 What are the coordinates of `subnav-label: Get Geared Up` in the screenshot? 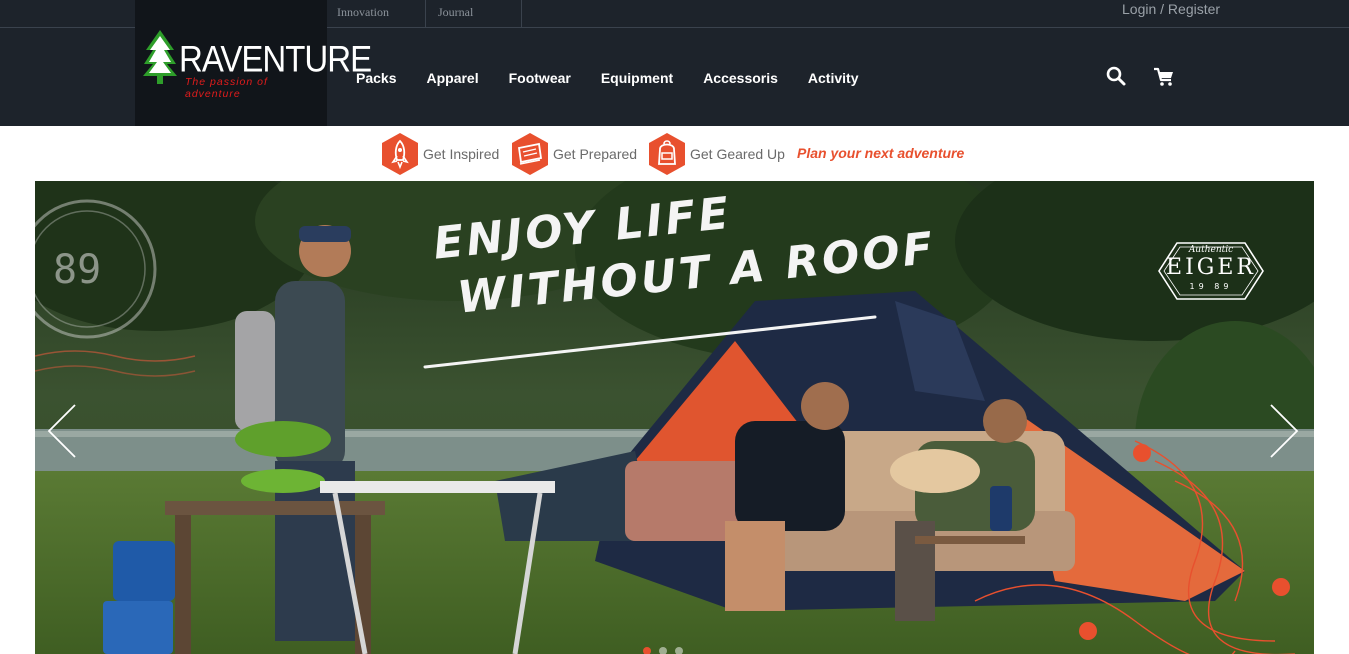 It's located at (737, 154).